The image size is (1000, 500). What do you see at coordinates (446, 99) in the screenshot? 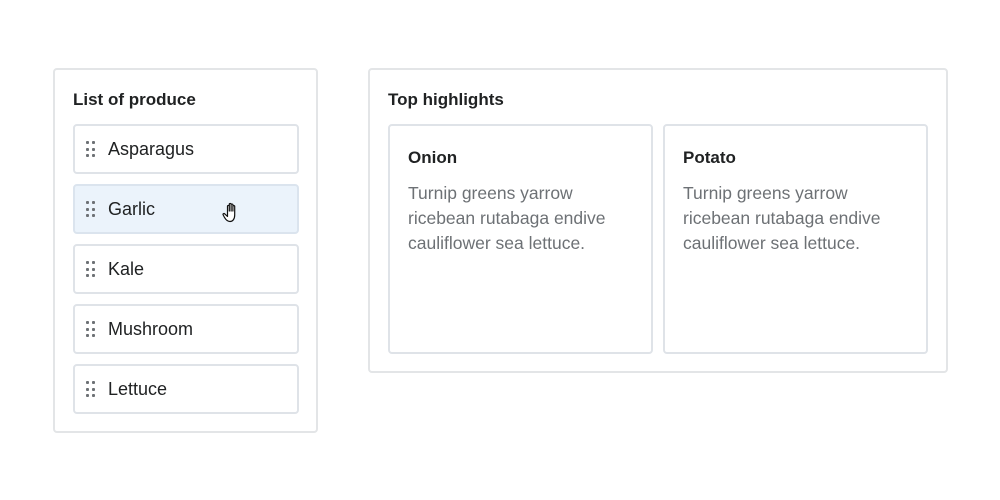
I see `highlights-panel-title: Top highlights` at bounding box center [446, 99].